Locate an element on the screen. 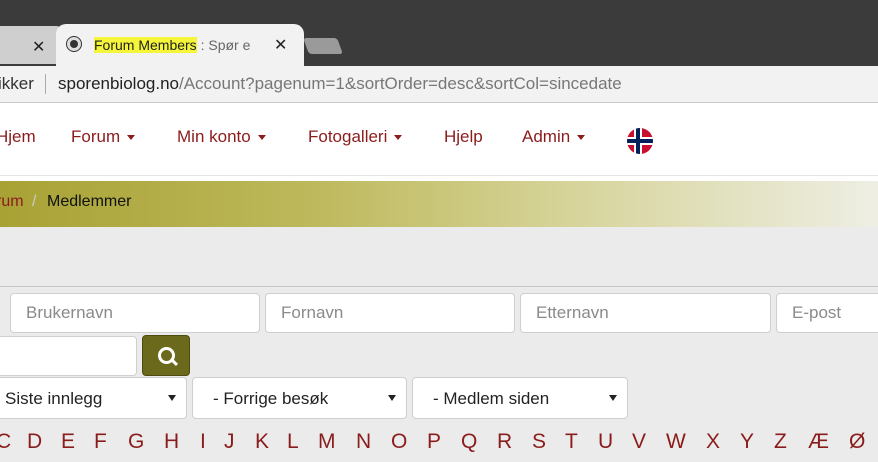 The width and height of the screenshot is (878, 462). firstname-input is located at coordinates (390, 313).